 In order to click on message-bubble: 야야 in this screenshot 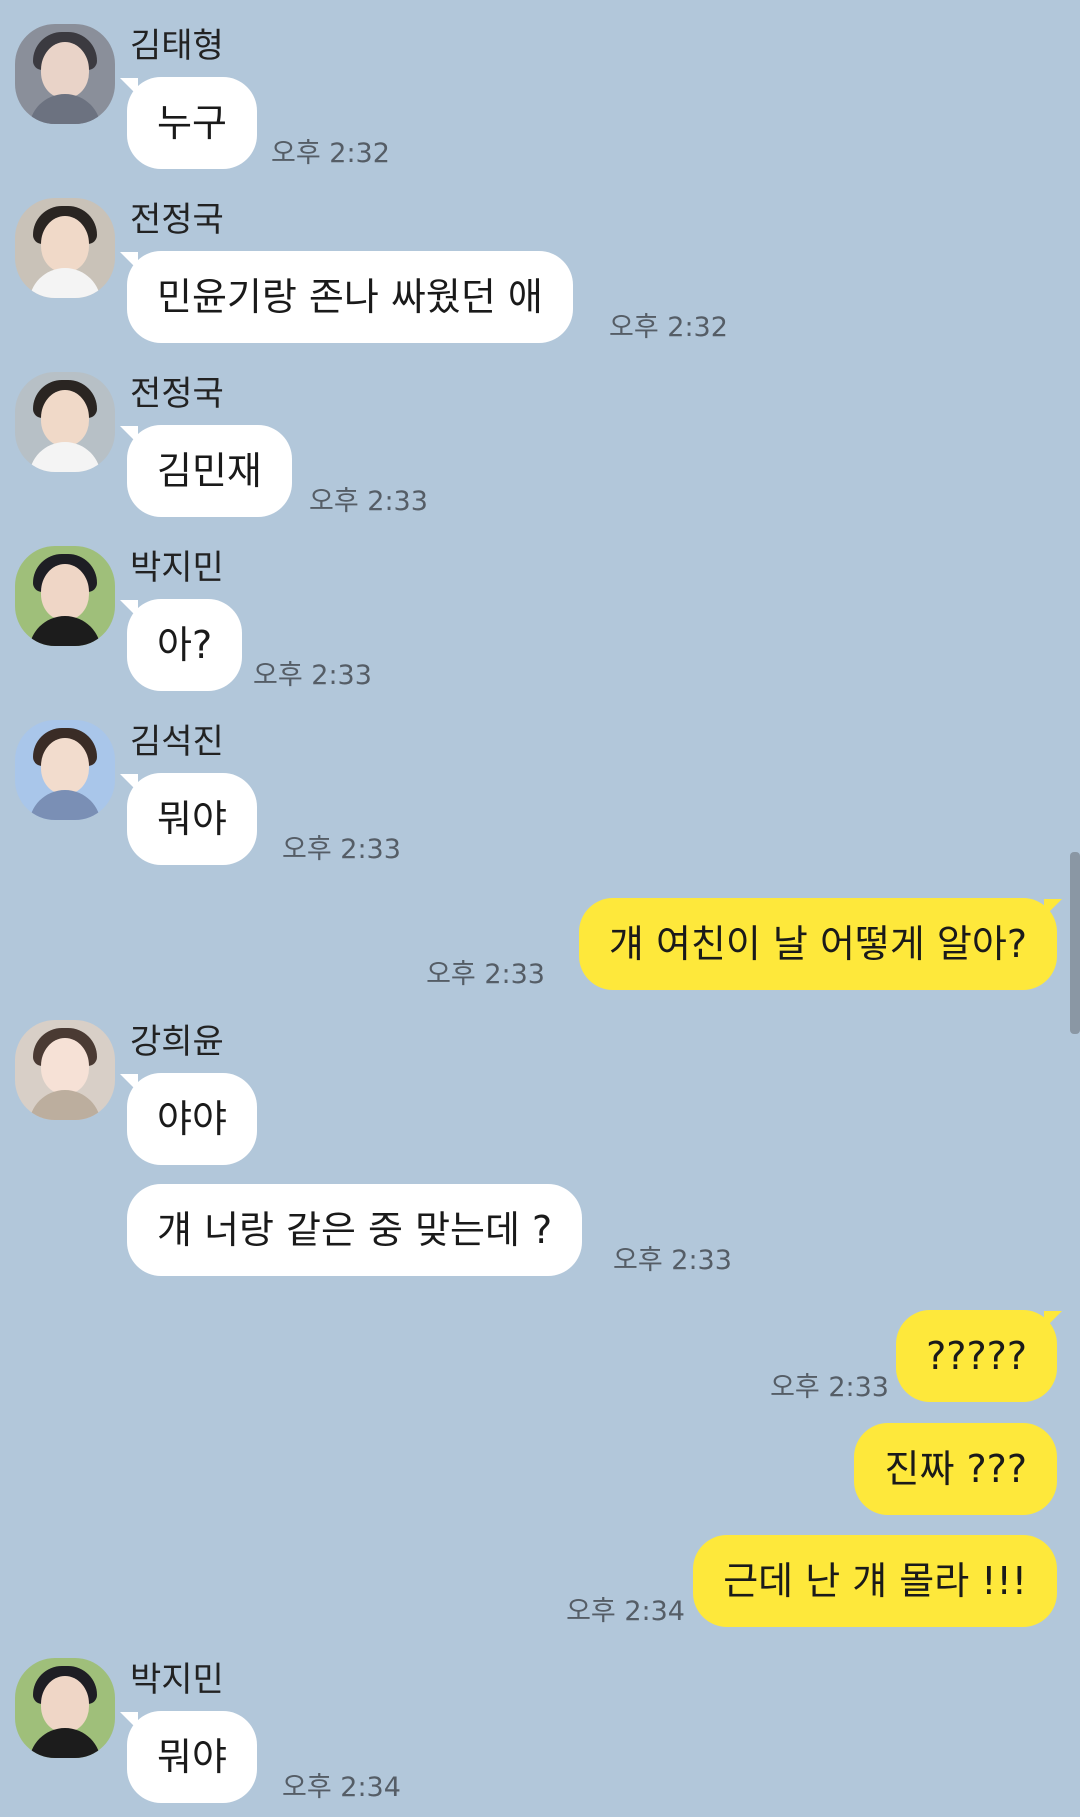, I will do `click(192, 1119)`.